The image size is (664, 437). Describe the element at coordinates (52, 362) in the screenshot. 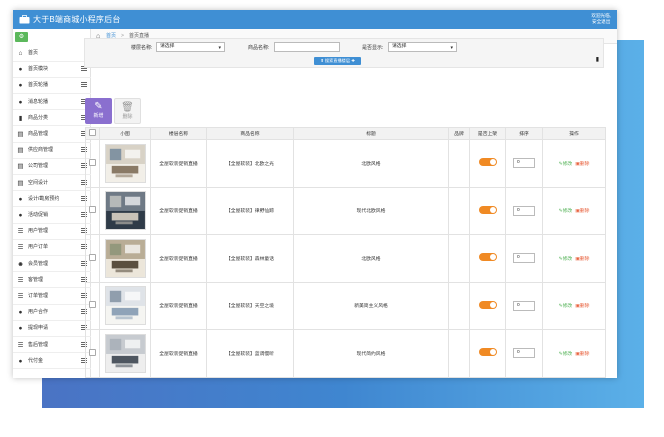

I see `sidebar-item: ● 代付金` at that location.